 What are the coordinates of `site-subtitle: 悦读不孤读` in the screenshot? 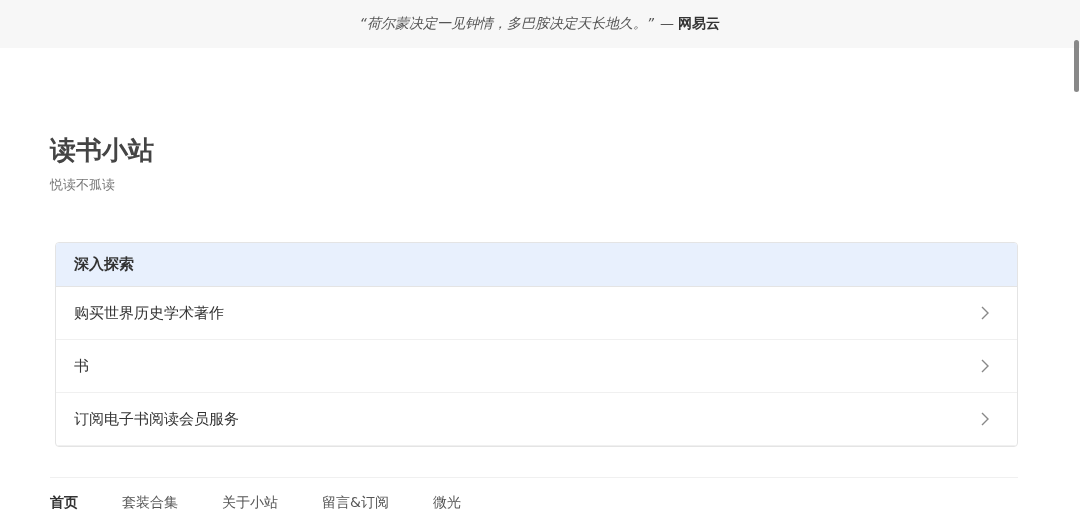 It's located at (83, 185).